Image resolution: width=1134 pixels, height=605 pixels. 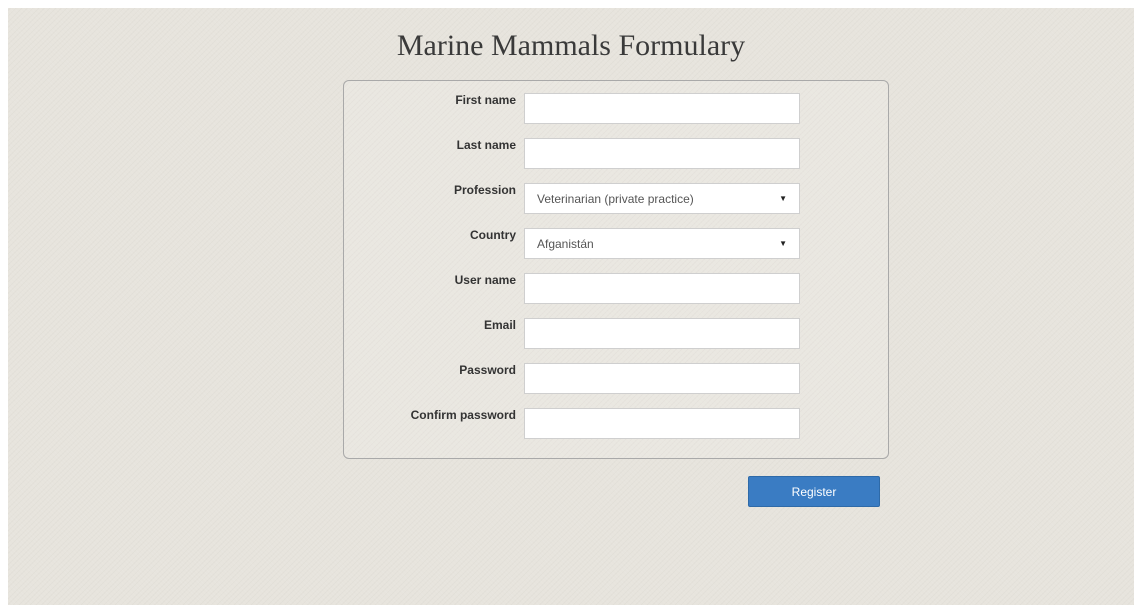 What do you see at coordinates (662, 108) in the screenshot?
I see `first-name-input` at bounding box center [662, 108].